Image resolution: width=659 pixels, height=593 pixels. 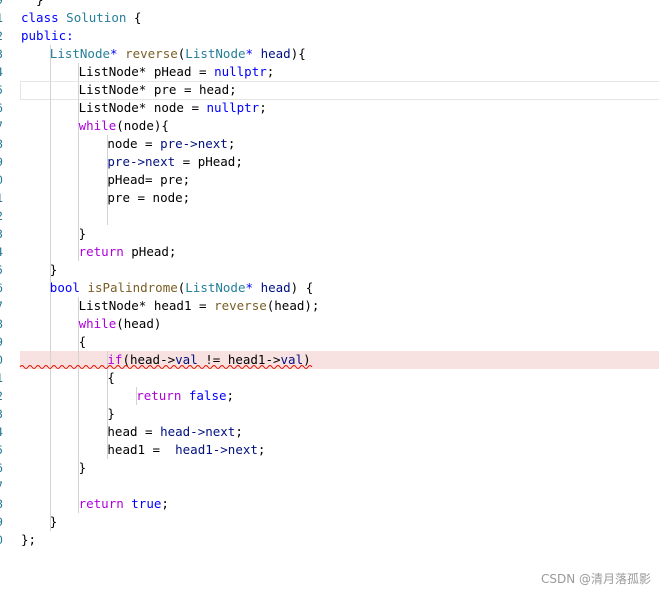 What do you see at coordinates (53, 521) in the screenshot?
I see `code-token: }` at bounding box center [53, 521].